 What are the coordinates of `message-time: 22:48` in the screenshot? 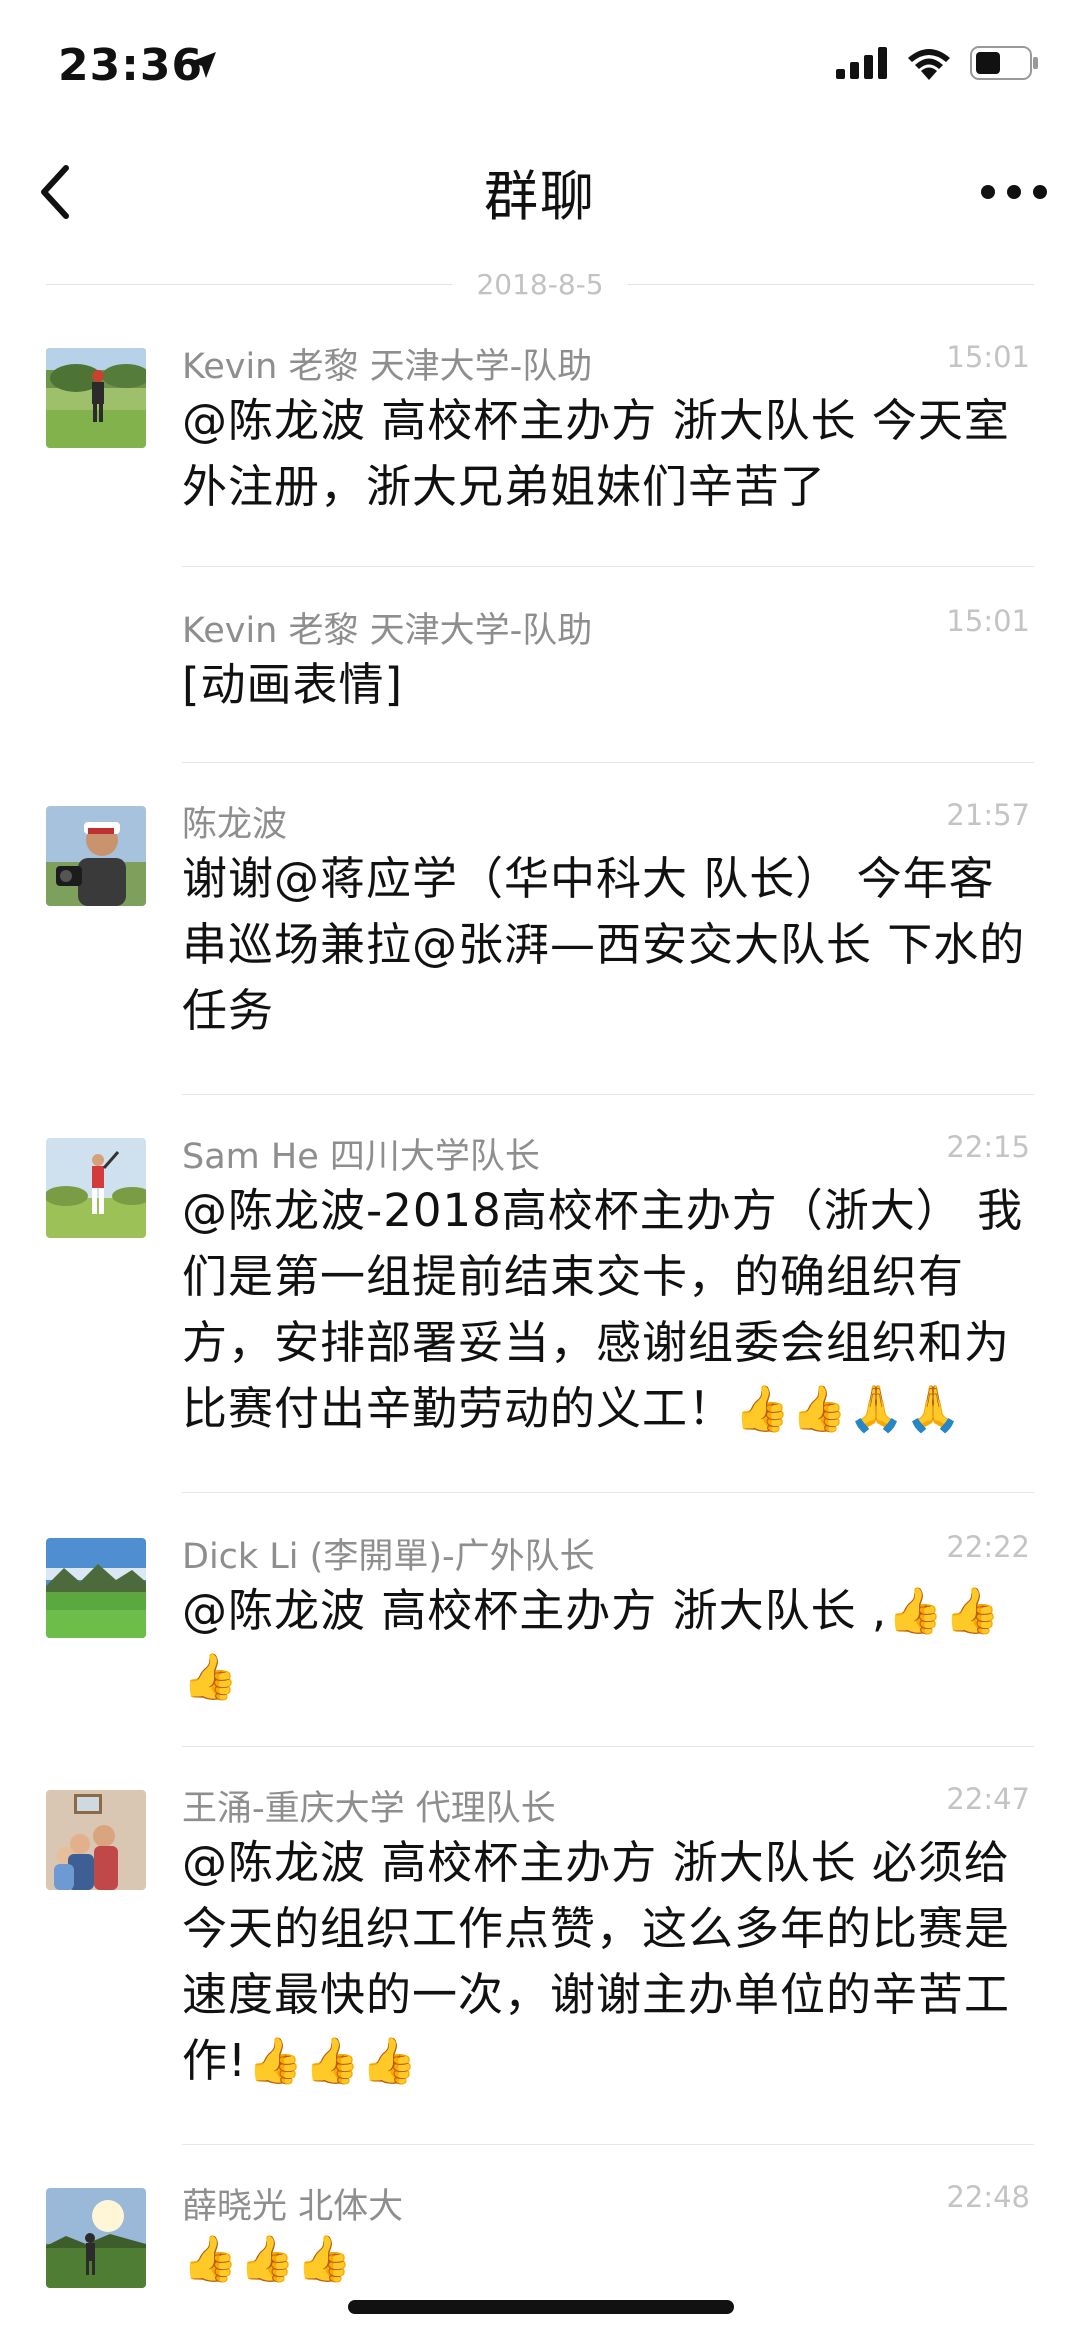 It's located at (988, 2197).